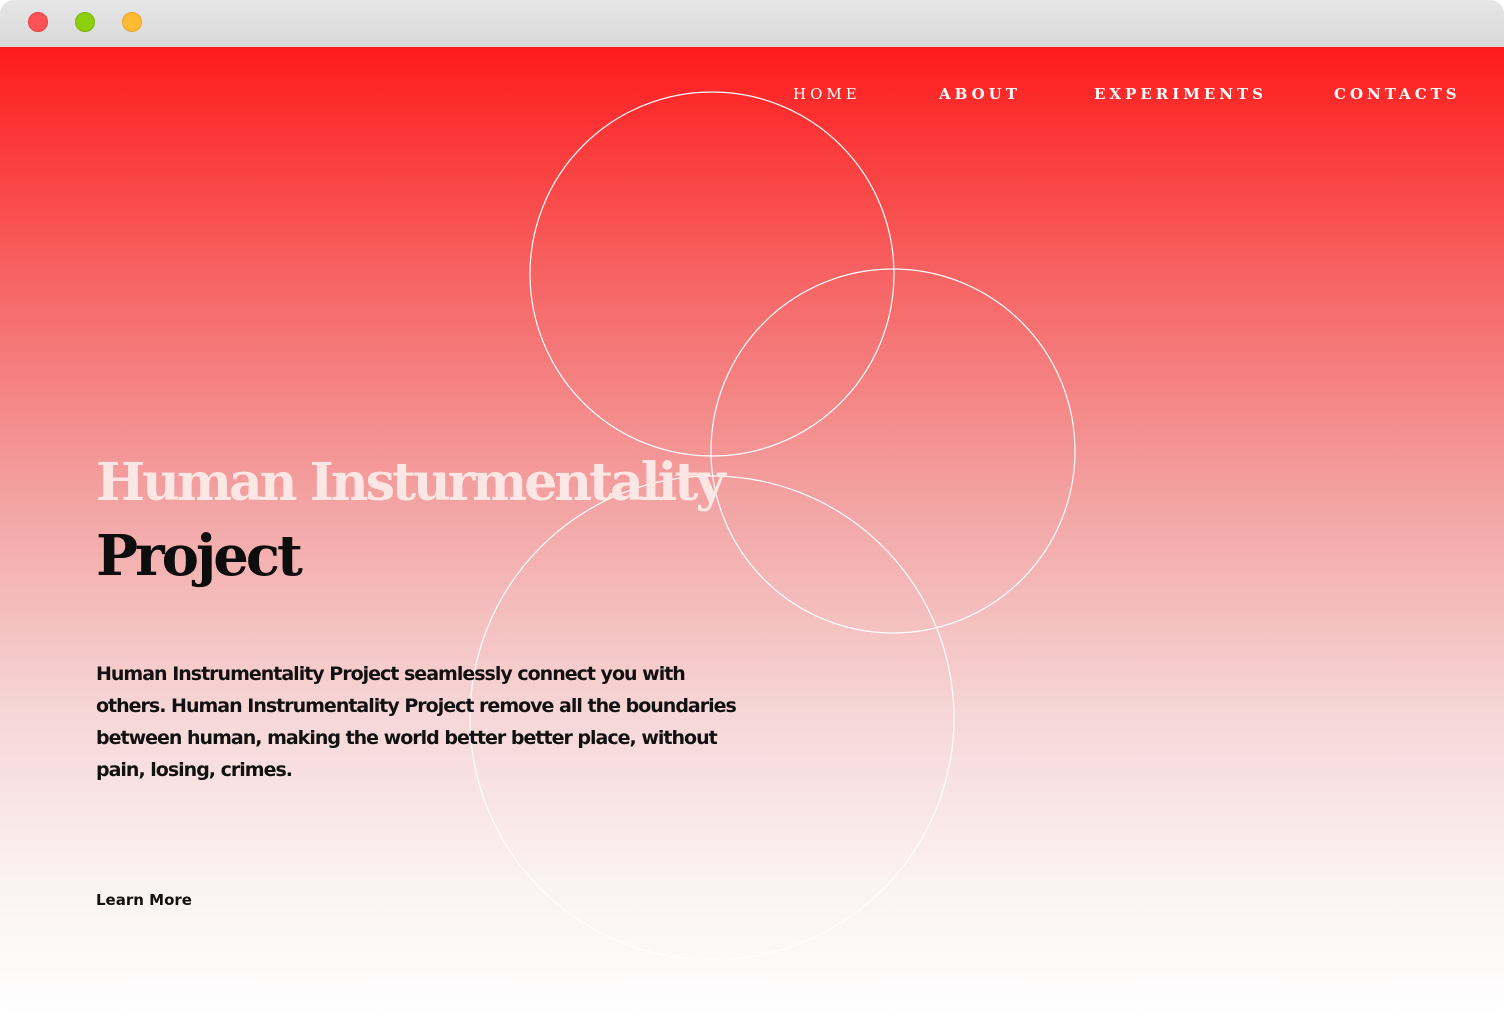 This screenshot has width=1504, height=1018. I want to click on hero-title-line1: Human Insturmentality, so click(411, 482).